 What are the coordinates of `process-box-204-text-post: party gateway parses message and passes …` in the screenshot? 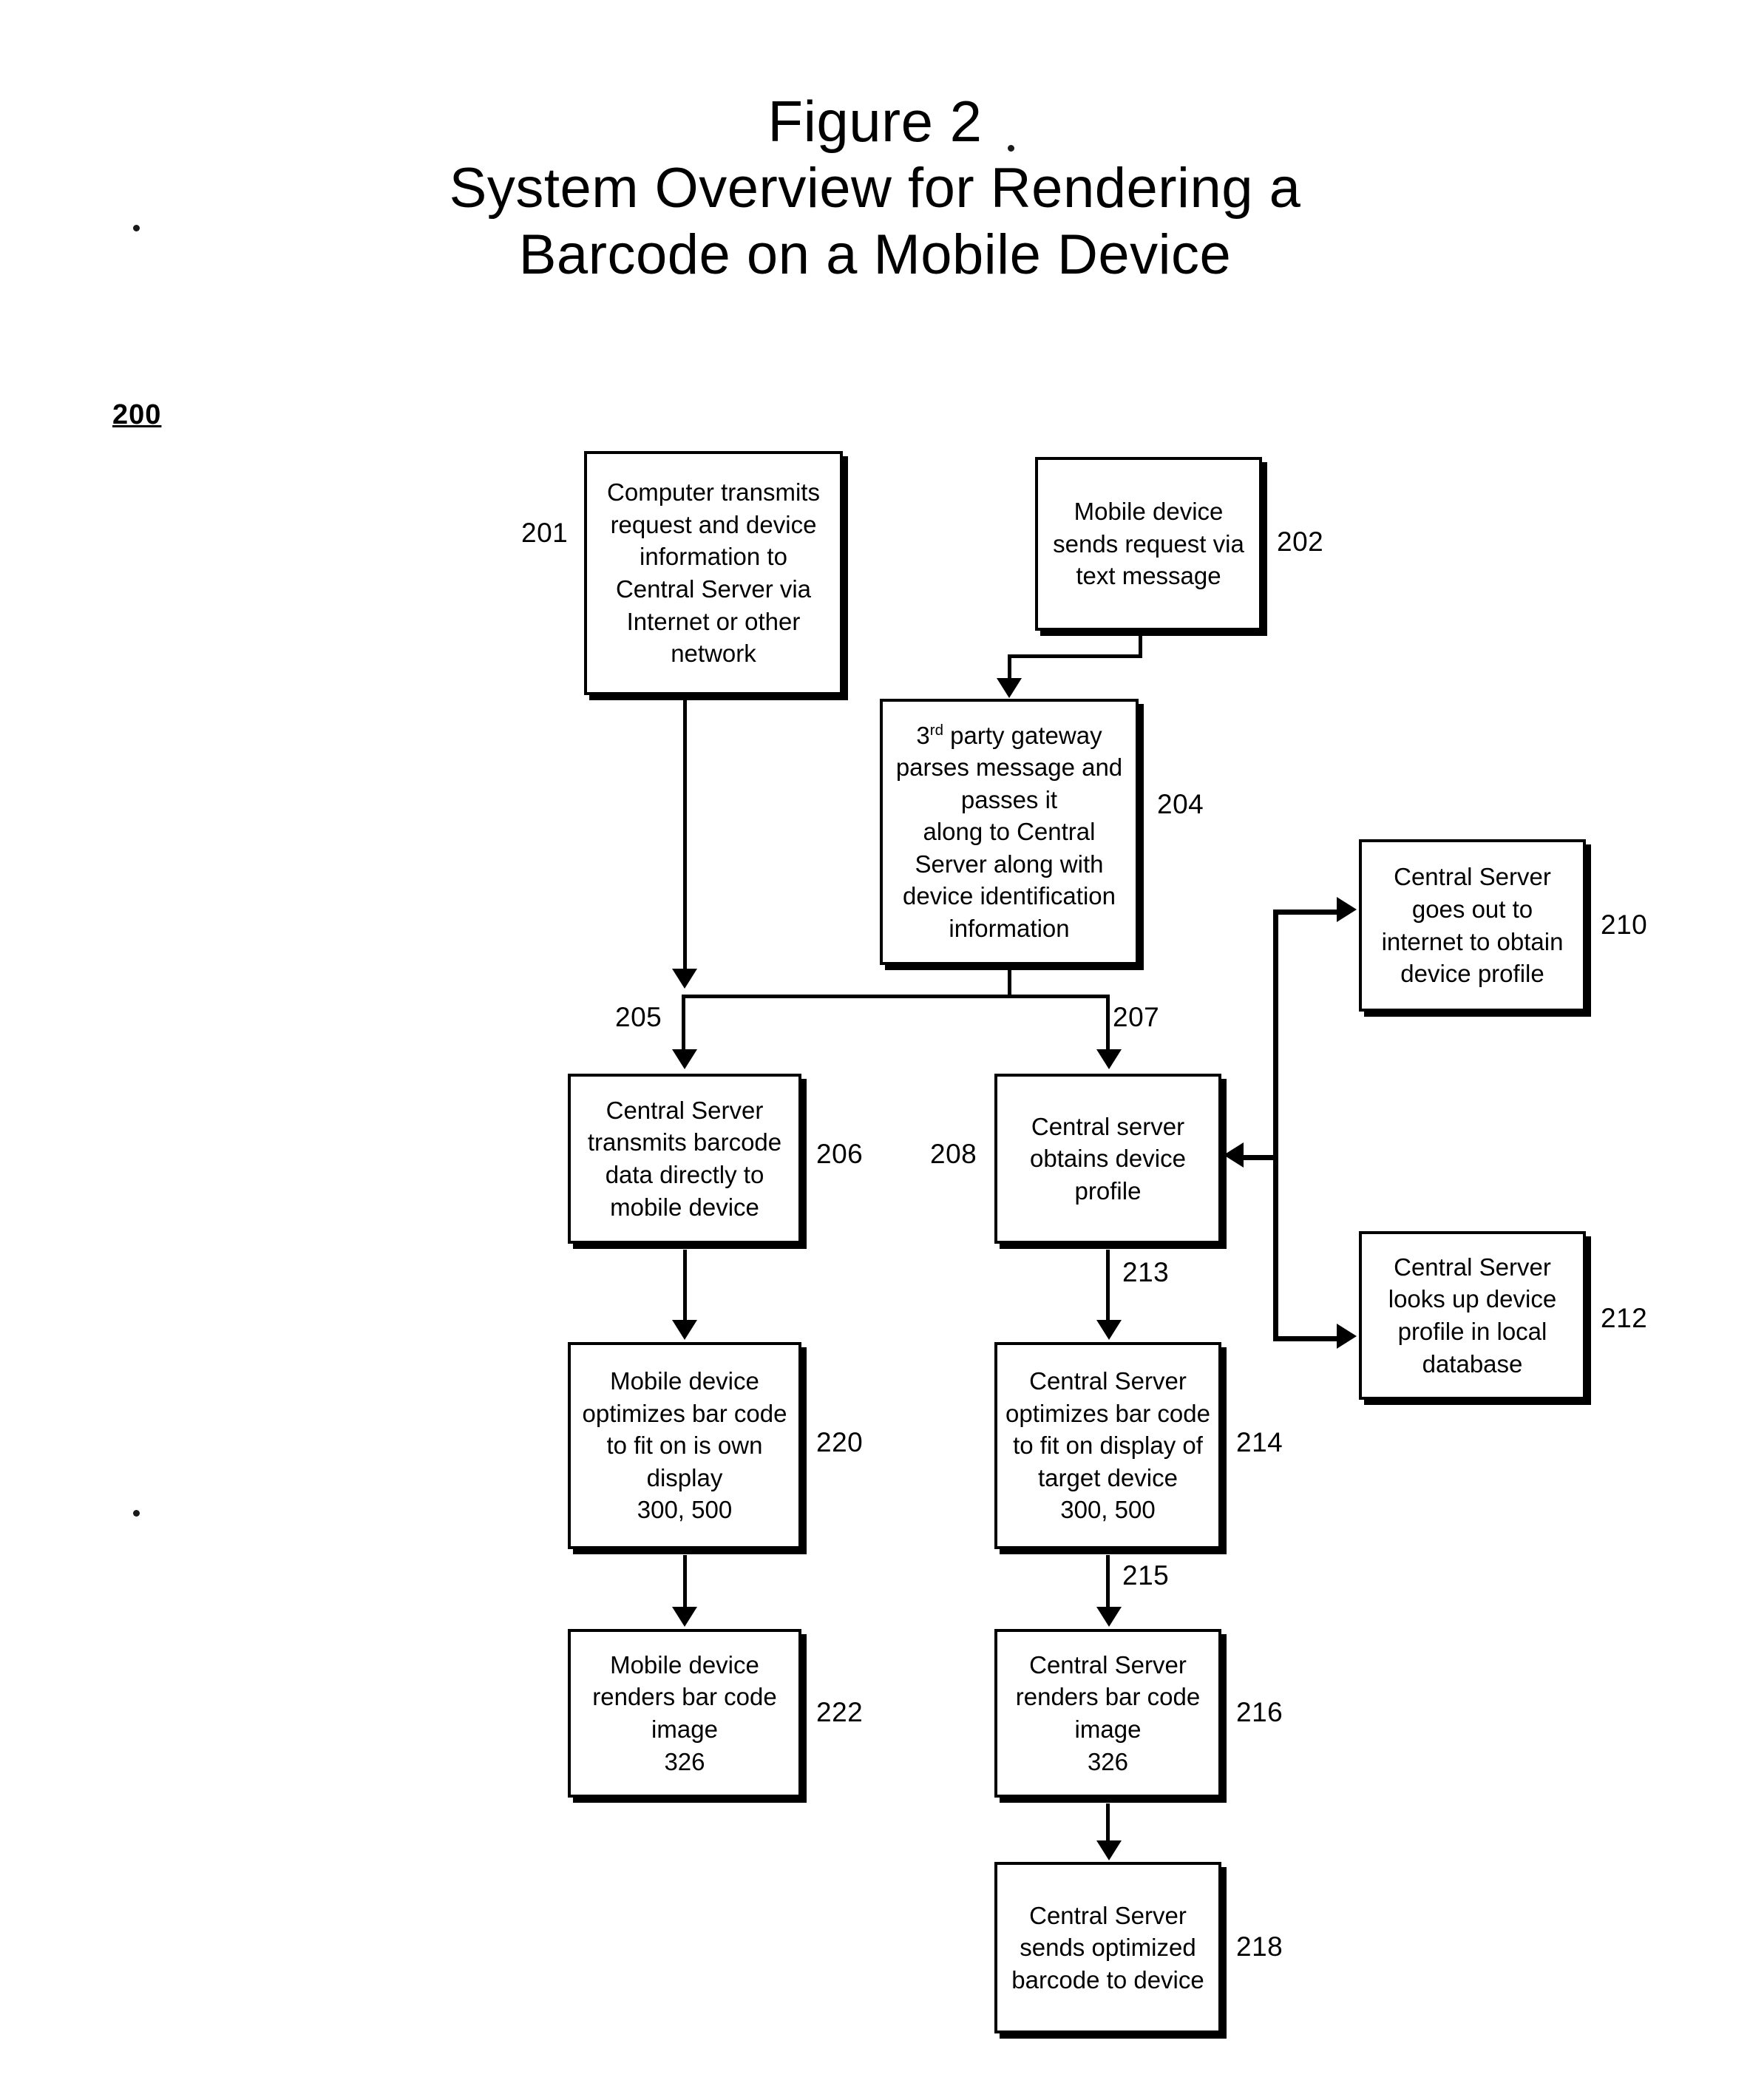 It's located at (1009, 832).